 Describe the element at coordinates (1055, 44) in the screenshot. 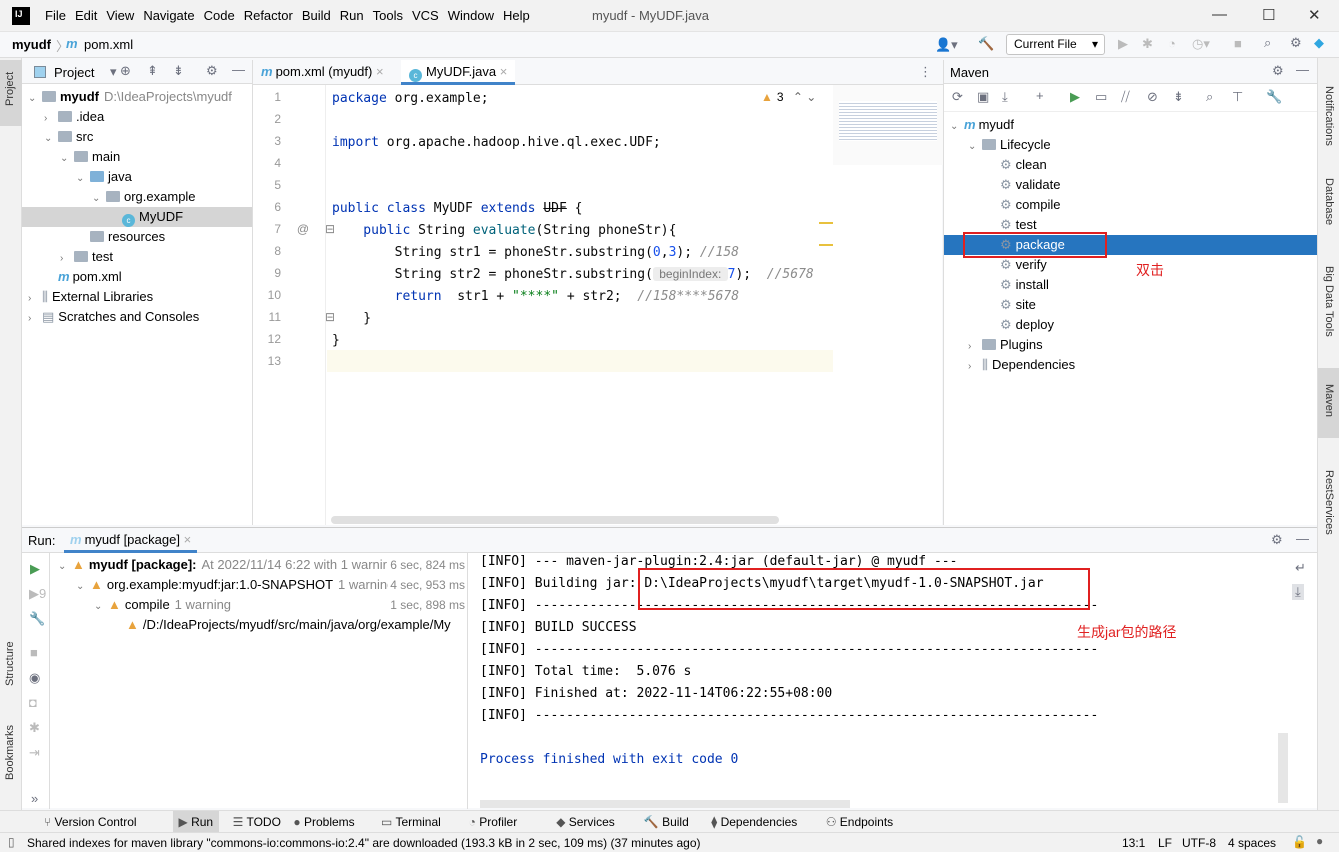

I see `run-configuration-select: Current File ▾` at that location.